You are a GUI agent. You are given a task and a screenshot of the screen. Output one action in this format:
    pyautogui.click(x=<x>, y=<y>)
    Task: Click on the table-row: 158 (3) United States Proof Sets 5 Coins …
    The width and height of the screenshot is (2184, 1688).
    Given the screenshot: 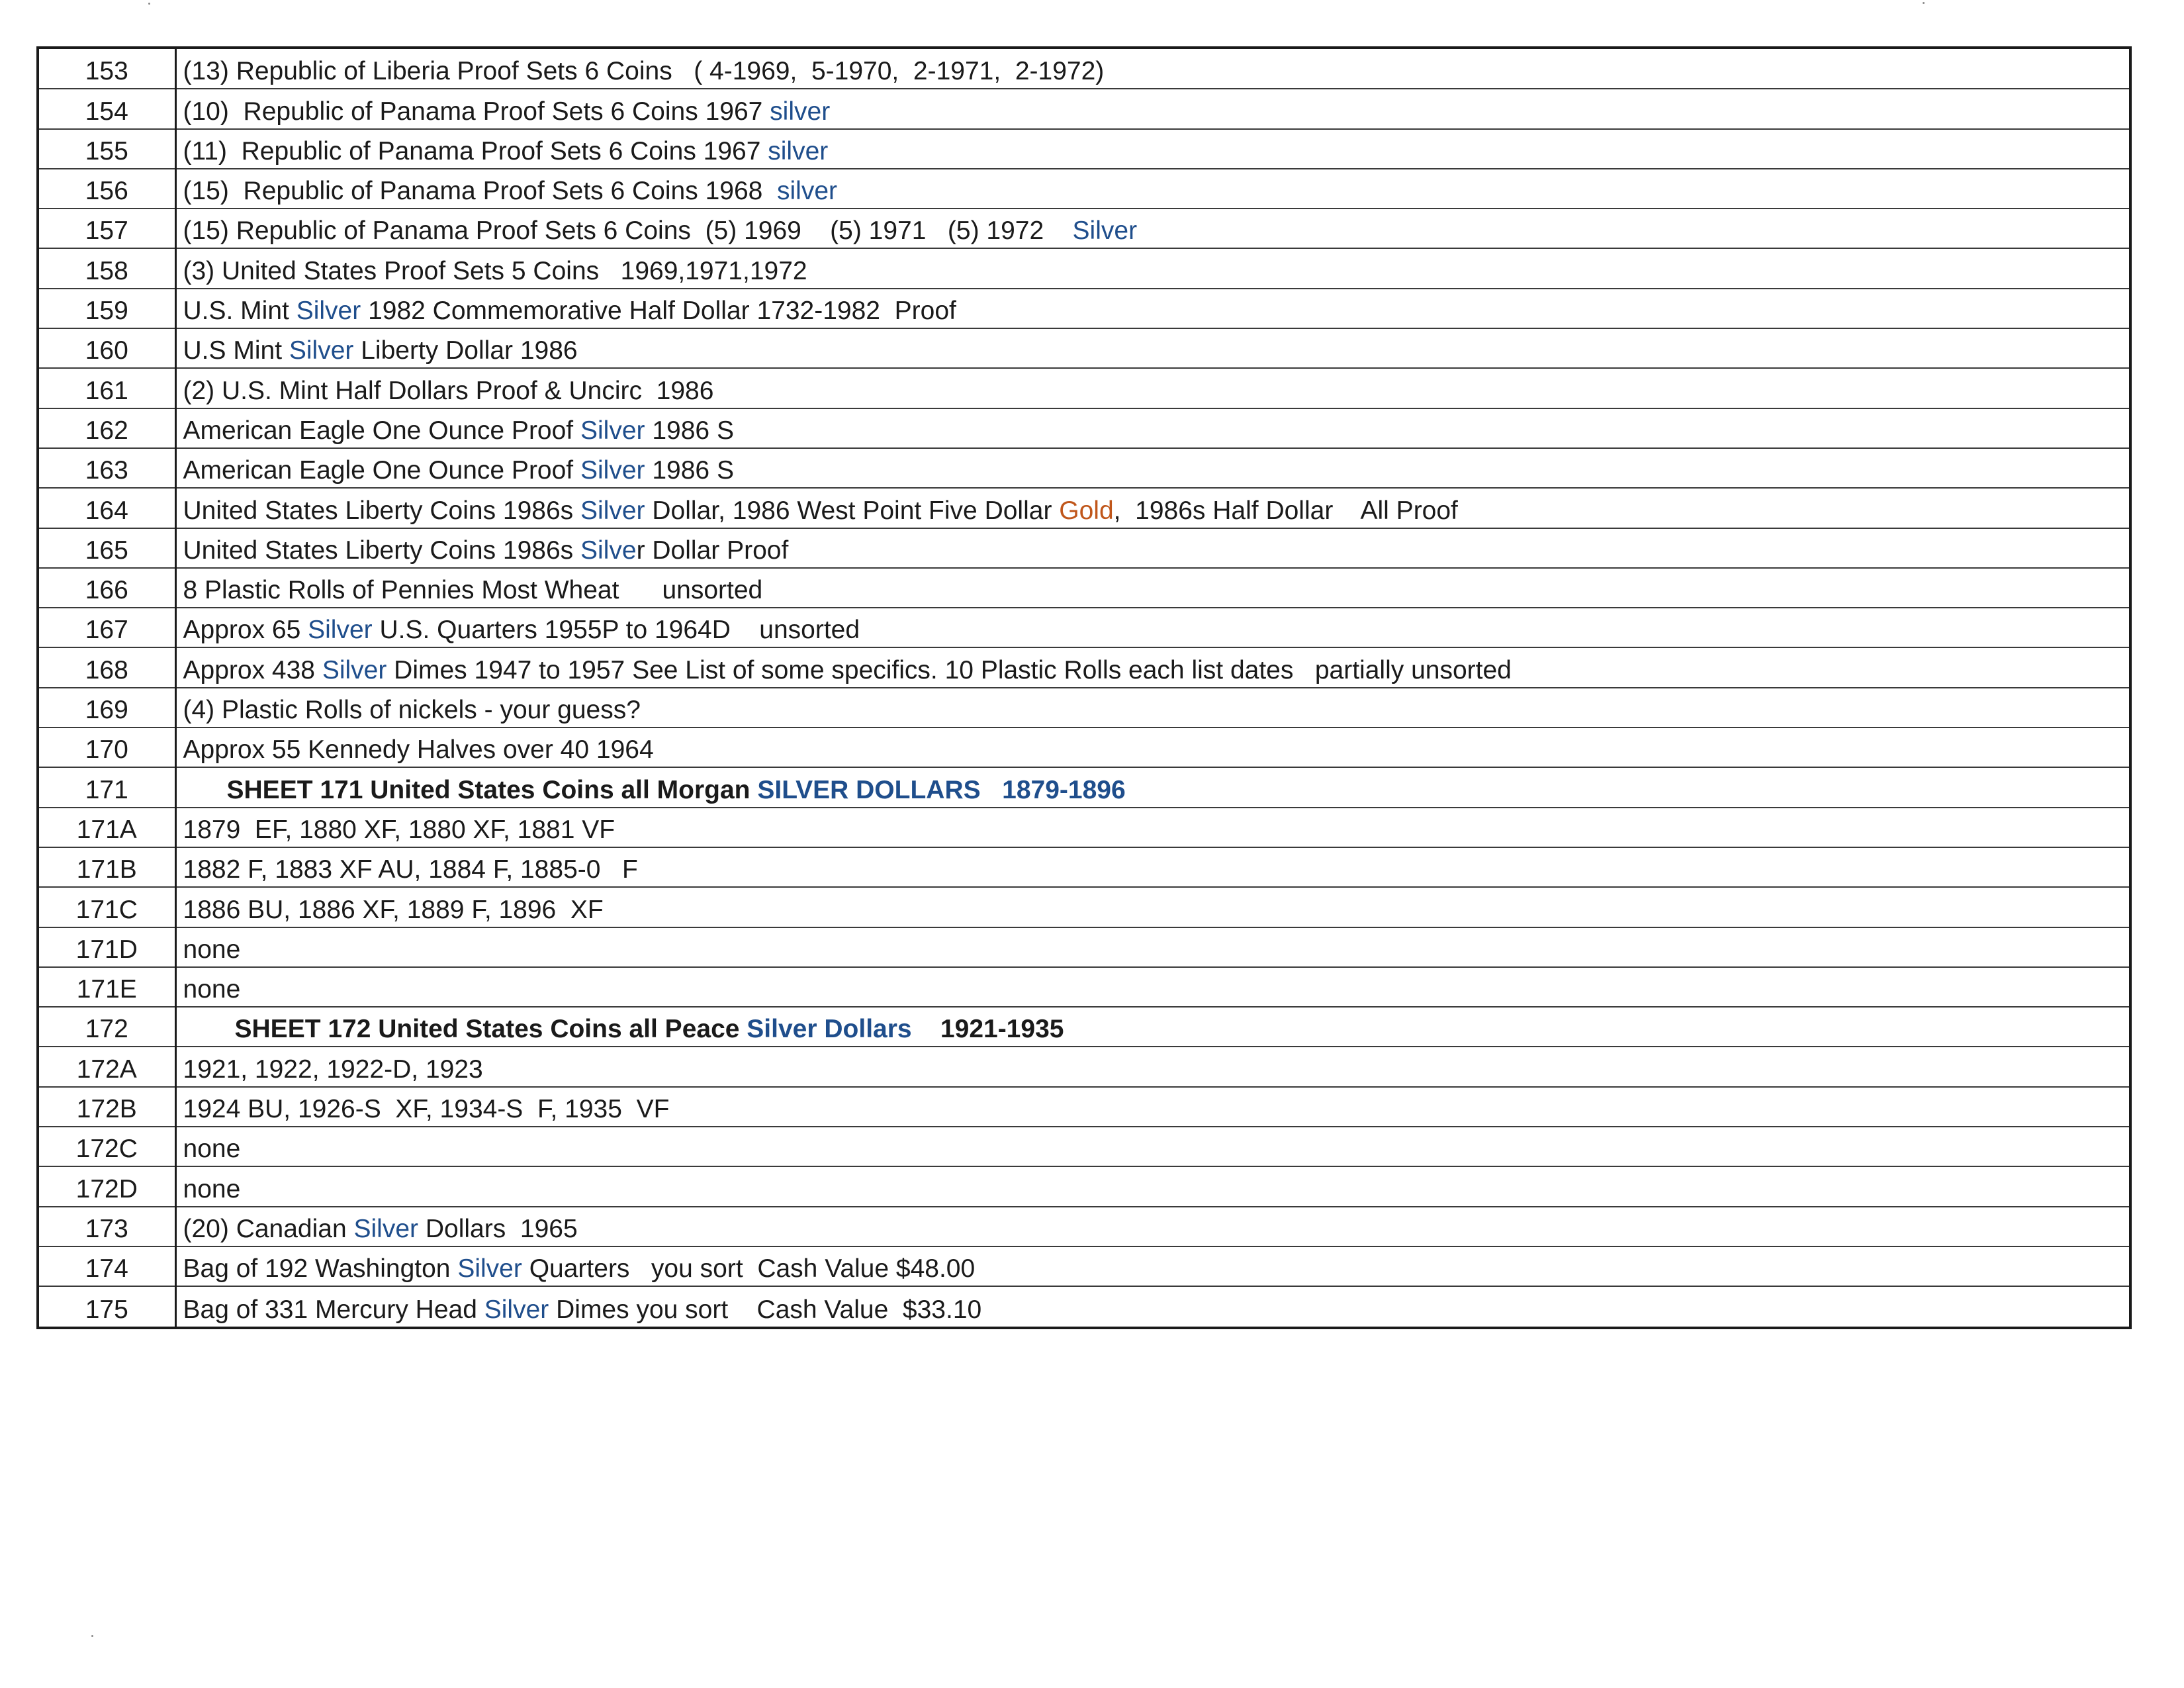 What is the action you would take?
    pyautogui.click(x=1084, y=268)
    